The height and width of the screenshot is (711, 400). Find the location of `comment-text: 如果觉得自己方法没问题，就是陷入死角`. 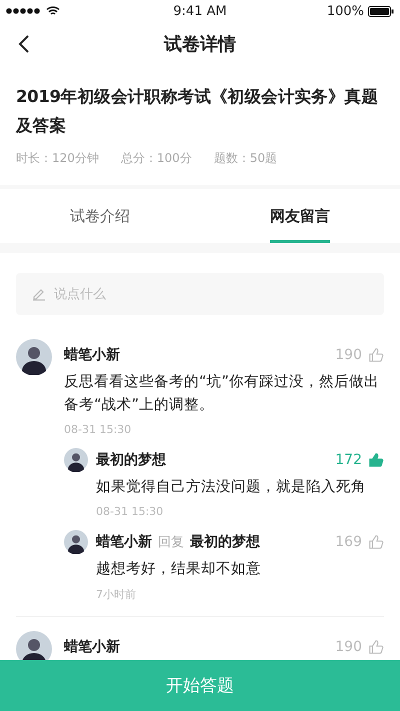

comment-text: 如果觉得自己方法没问题，就是陷入死角 is located at coordinates (231, 487).